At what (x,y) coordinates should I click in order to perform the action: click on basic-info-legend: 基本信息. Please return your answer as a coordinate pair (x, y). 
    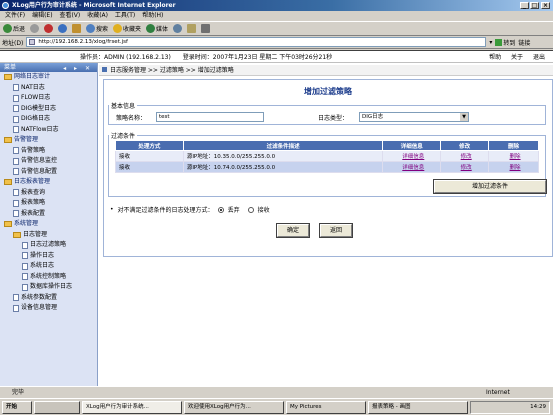
    Looking at the image, I should click on (123, 106).